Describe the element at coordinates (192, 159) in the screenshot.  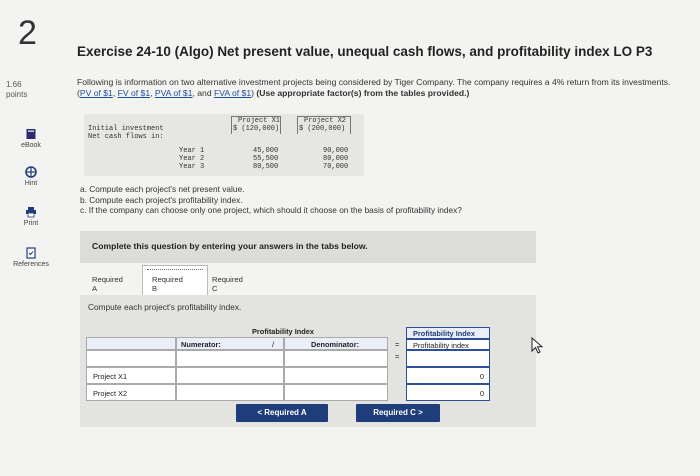
I see `year-label: Year 2` at that location.